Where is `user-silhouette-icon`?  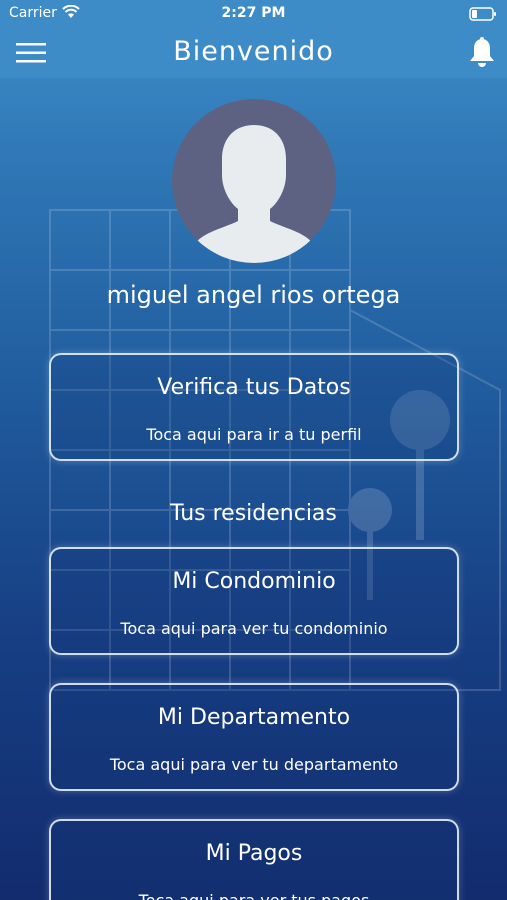 user-silhouette-icon is located at coordinates (254, 194).